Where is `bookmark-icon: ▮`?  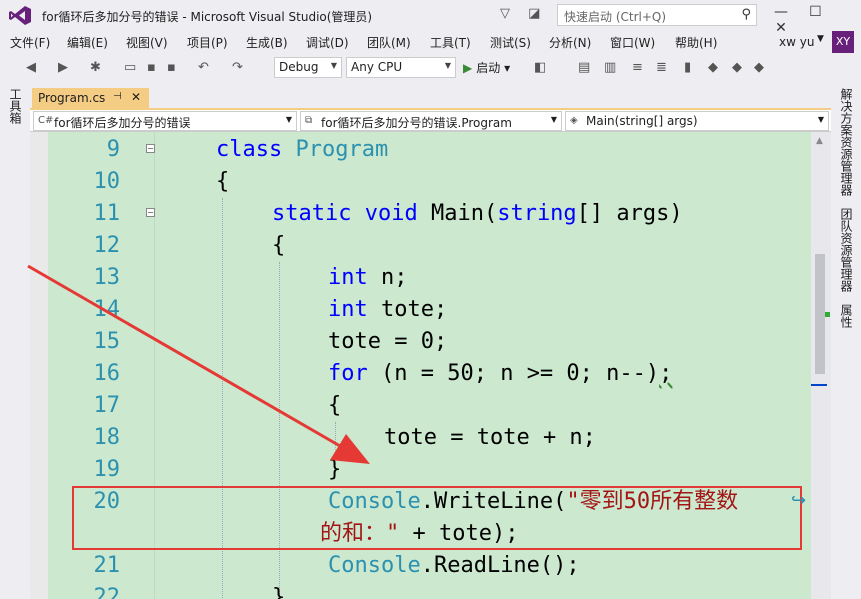
bookmark-icon: ▮ is located at coordinates (687, 67).